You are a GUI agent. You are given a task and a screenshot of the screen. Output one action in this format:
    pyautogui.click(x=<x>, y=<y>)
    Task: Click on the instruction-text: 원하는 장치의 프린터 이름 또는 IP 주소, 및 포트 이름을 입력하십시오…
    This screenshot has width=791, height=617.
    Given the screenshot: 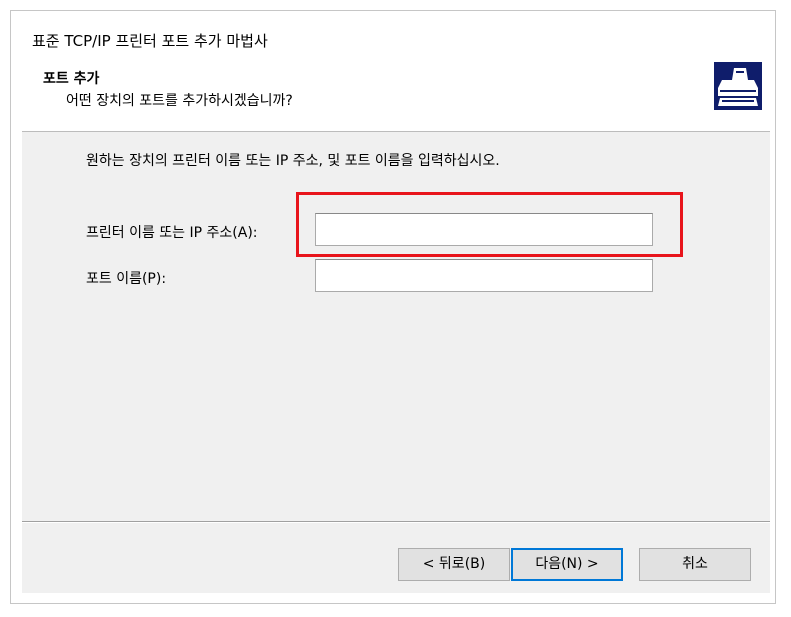 What is the action you would take?
    pyautogui.click(x=293, y=161)
    